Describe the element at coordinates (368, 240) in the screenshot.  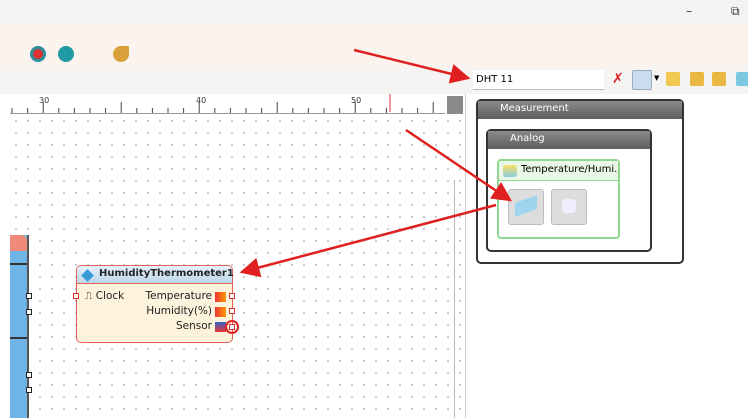
I see `arrow-to-component` at that location.